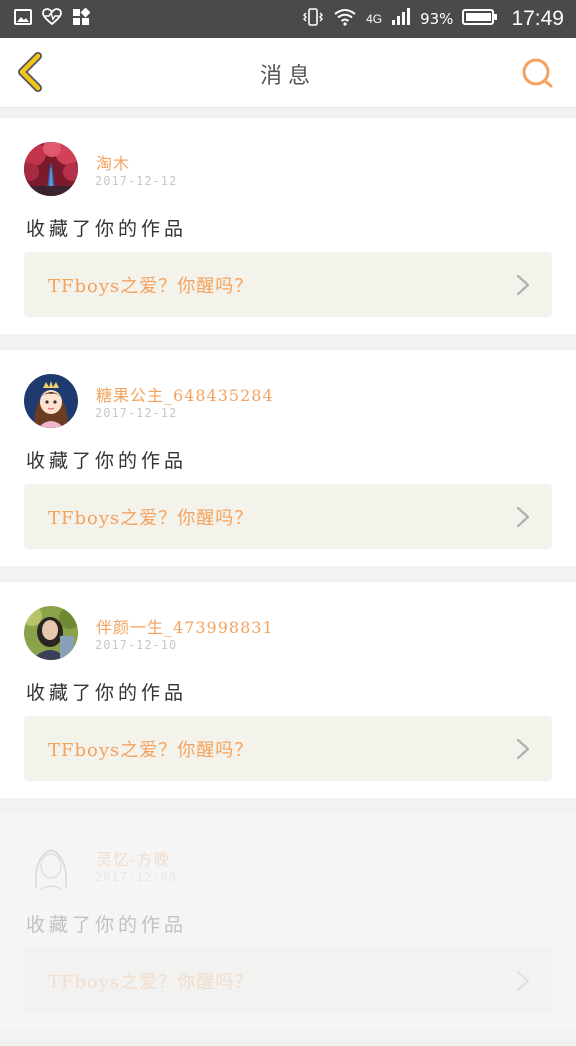  What do you see at coordinates (133, 858) in the screenshot?
I see `username: 灵忆-方晚` at bounding box center [133, 858].